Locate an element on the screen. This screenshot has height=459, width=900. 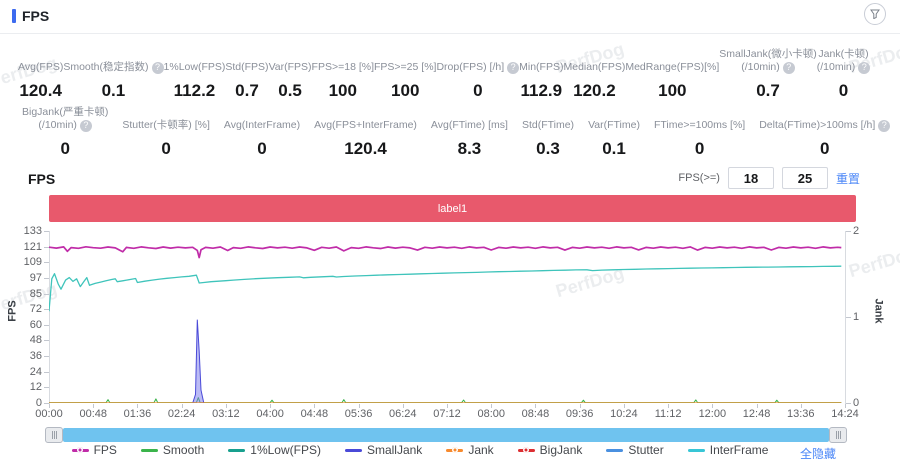
legend-label: Jank is located at coordinates (481, 450).